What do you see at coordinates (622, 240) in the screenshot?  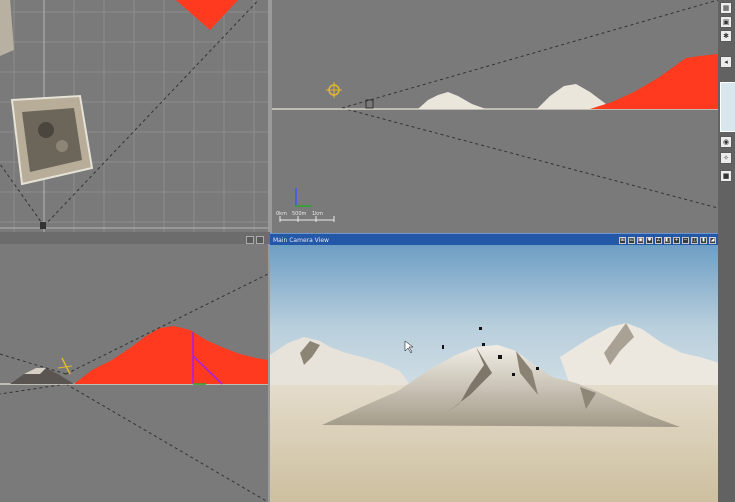 I see `view-layout-button: ⊞` at bounding box center [622, 240].